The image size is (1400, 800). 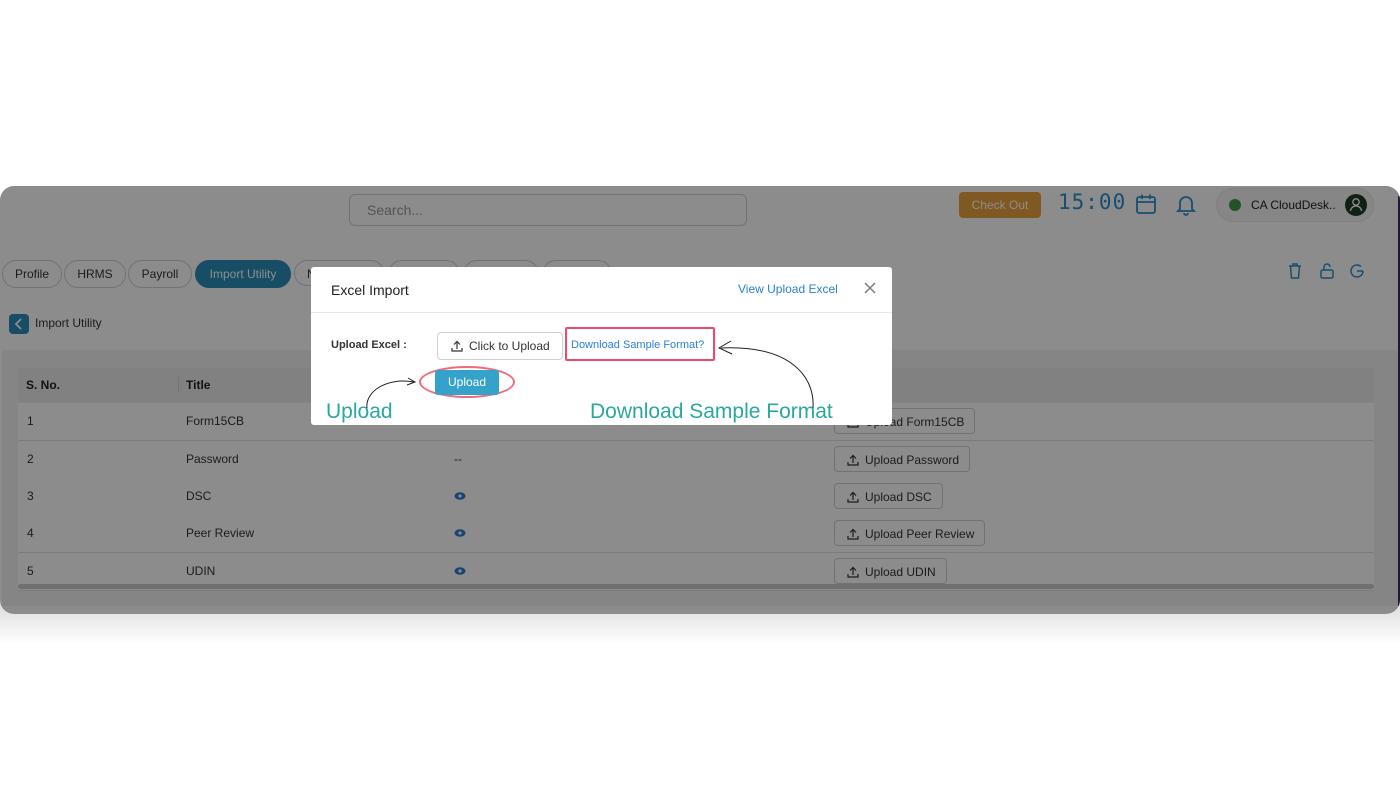 What do you see at coordinates (590, 374) in the screenshot?
I see `annotation-arrows` at bounding box center [590, 374].